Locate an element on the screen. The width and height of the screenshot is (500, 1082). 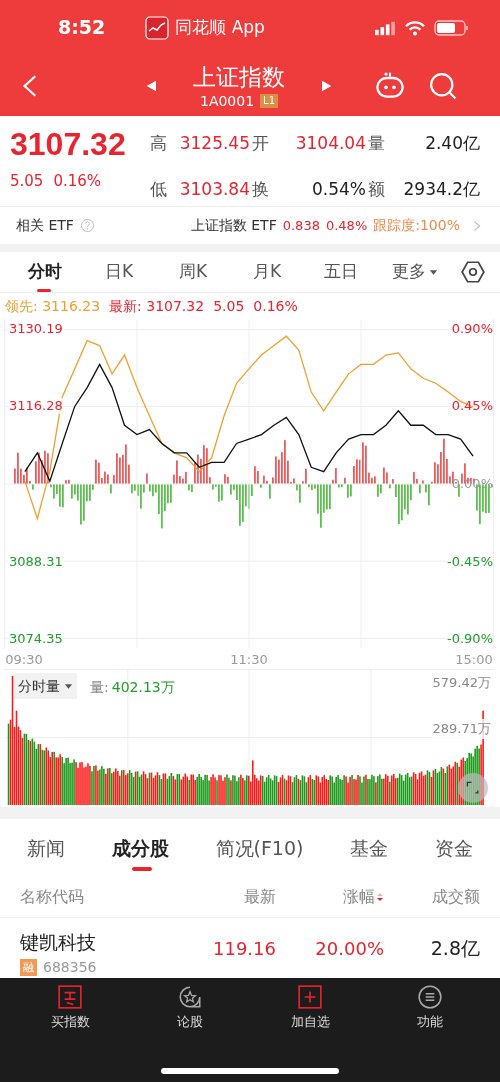
etf-name: 上证指数 ETF is located at coordinates (233, 225).